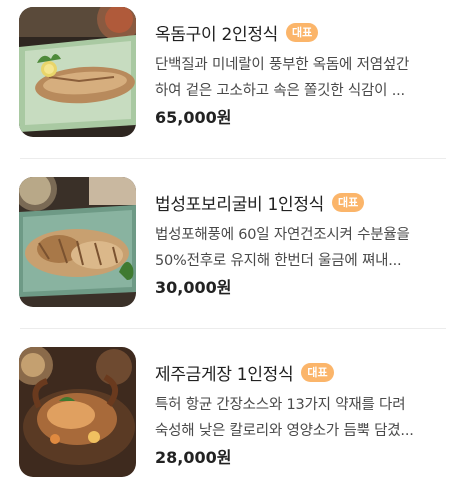  I want to click on menu-item-price: 28,000원, so click(193, 457).